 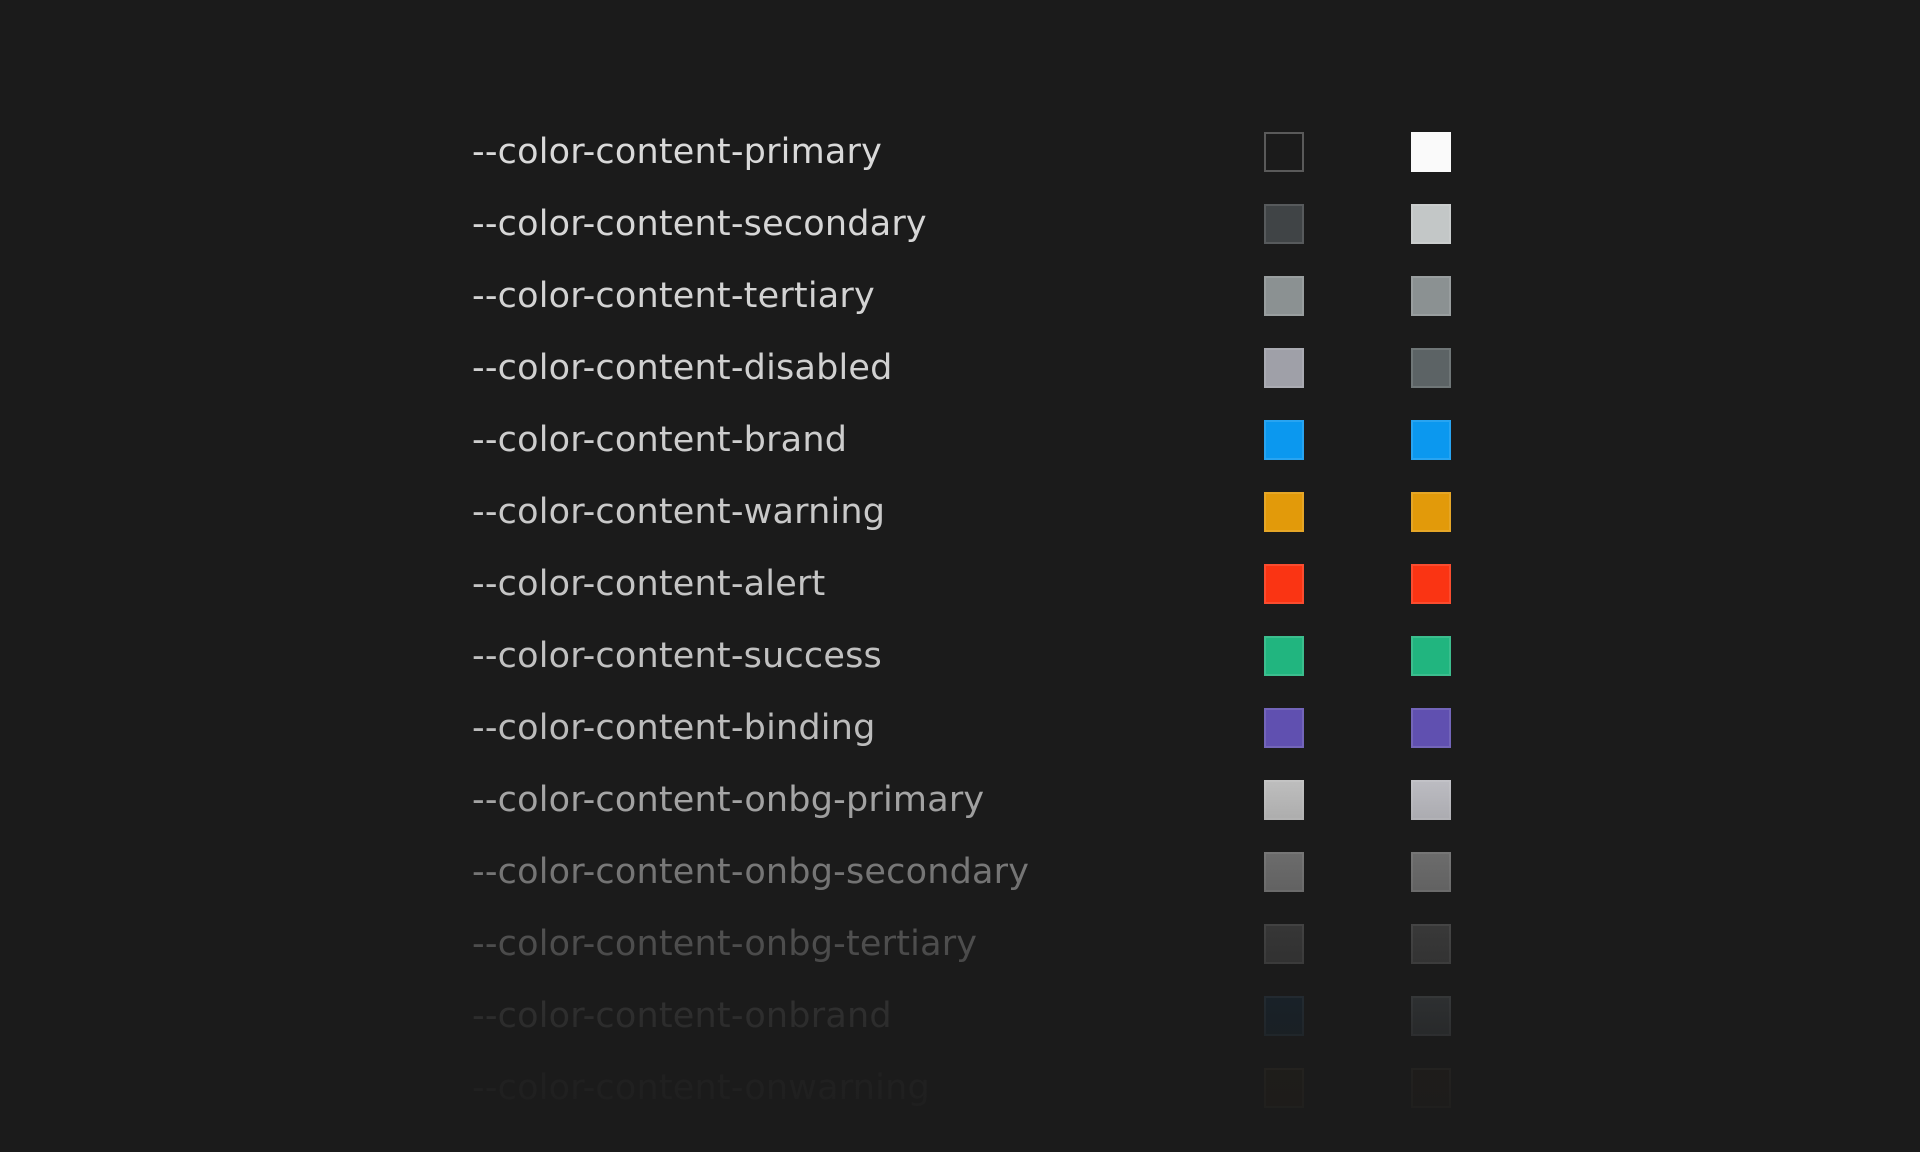 I want to click on token-name: --color-content-onbg-secondary, so click(x=751, y=871).